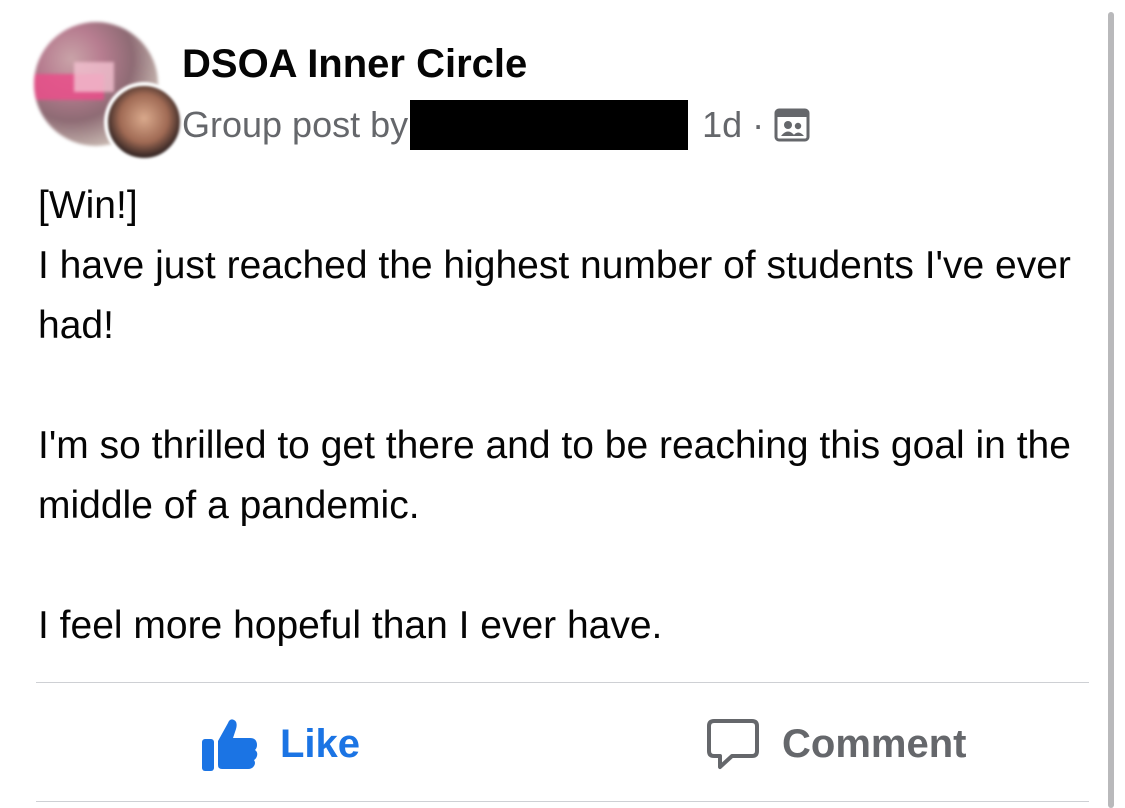 This screenshot has width=1125, height=808. I want to click on post-tag: [Win!], so click(88, 205).